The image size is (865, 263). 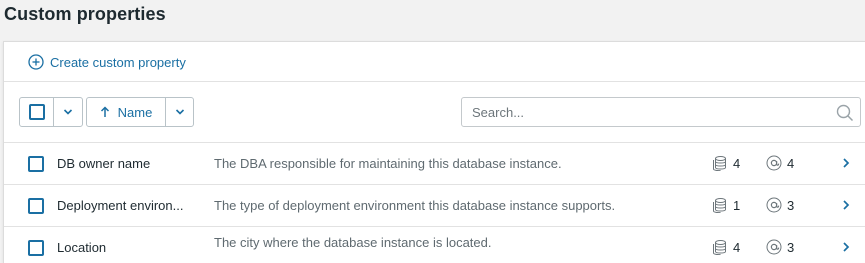 What do you see at coordinates (434, 113) in the screenshot?
I see `list-toolbar: Name` at bounding box center [434, 113].